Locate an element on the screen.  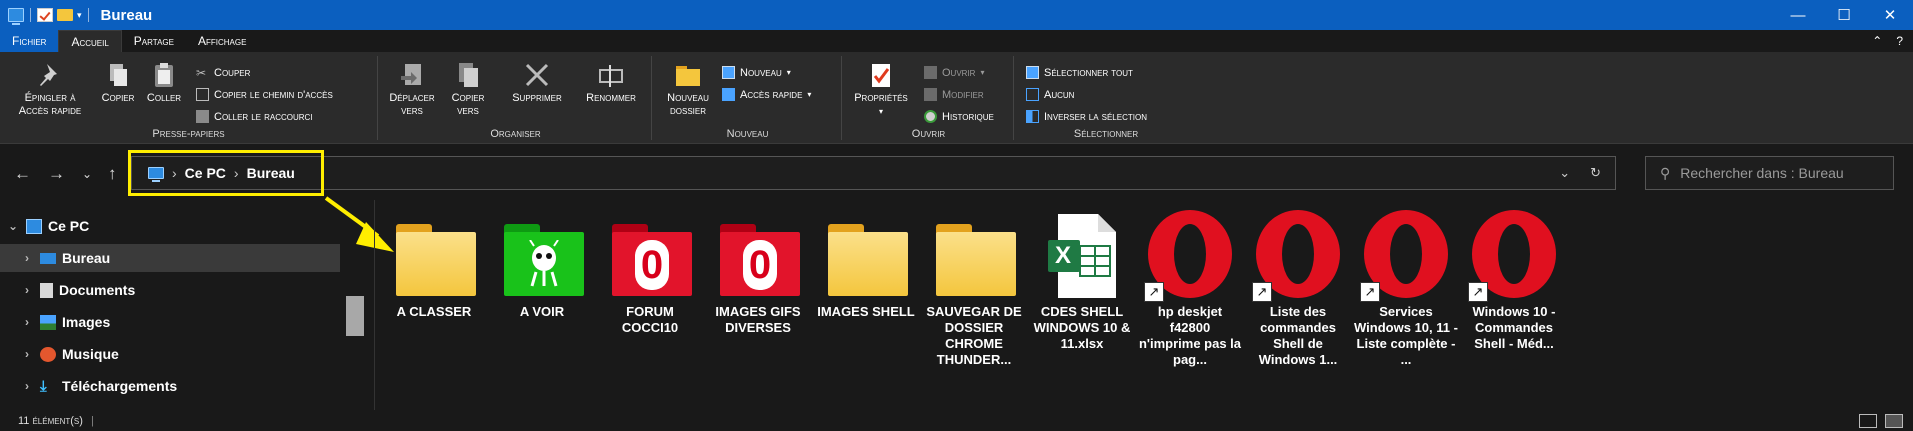
item-name: IMAGES SHELL is located at coordinates (866, 311).